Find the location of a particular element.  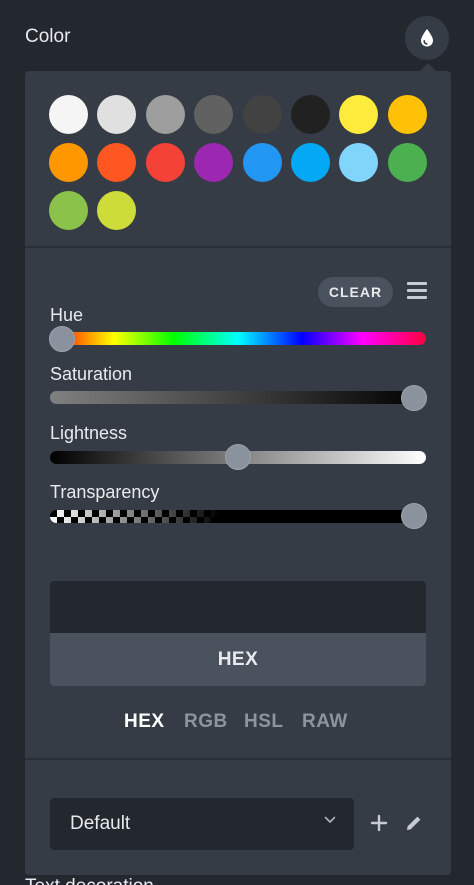

clear-button: CLEAR is located at coordinates (355, 292).